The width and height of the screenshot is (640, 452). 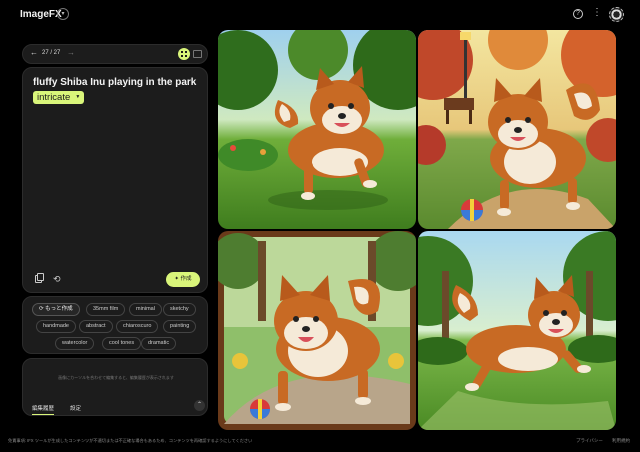 I want to click on top-bar: ImageFX ▾ ? ⋮, so click(x=320, y=15).